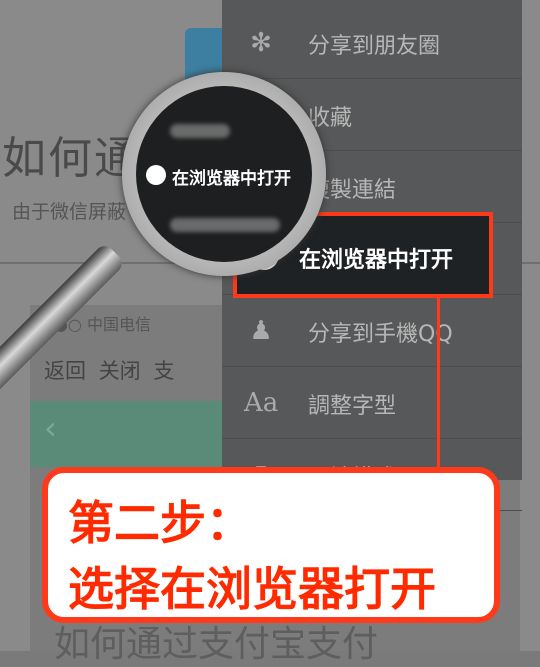 The image size is (540, 667). I want to click on magnifier-lens: 在浏览器中打开, so click(224, 174).